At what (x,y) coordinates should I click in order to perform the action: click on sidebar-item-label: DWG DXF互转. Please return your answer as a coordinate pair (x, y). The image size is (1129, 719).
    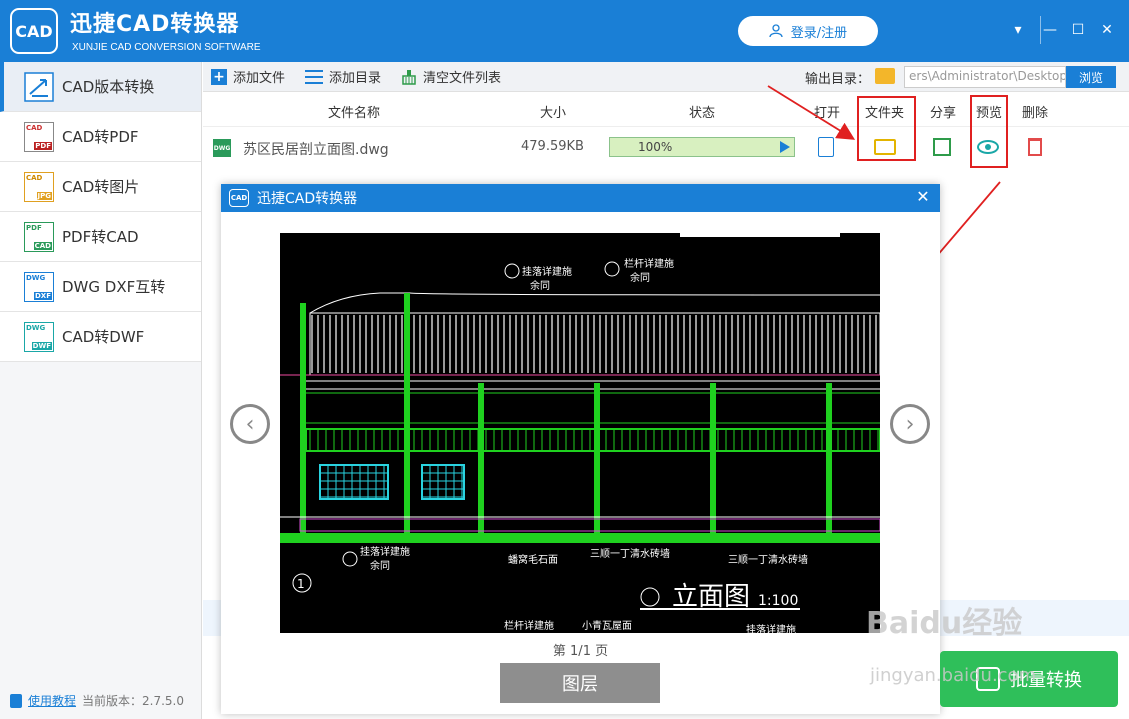
    Looking at the image, I should click on (114, 287).